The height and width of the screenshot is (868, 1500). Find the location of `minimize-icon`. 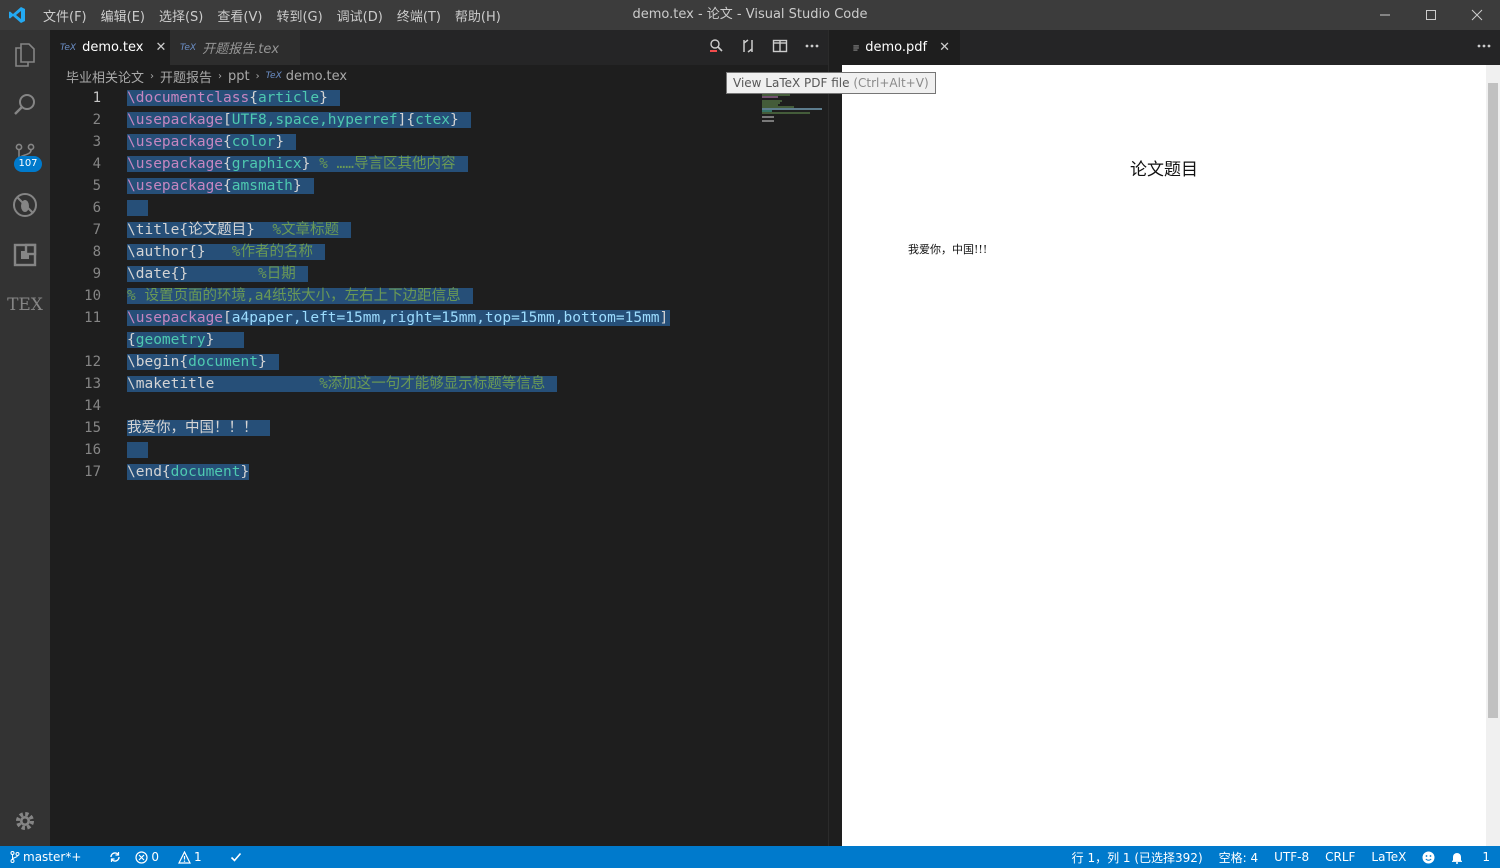

minimize-icon is located at coordinates (1385, 15).